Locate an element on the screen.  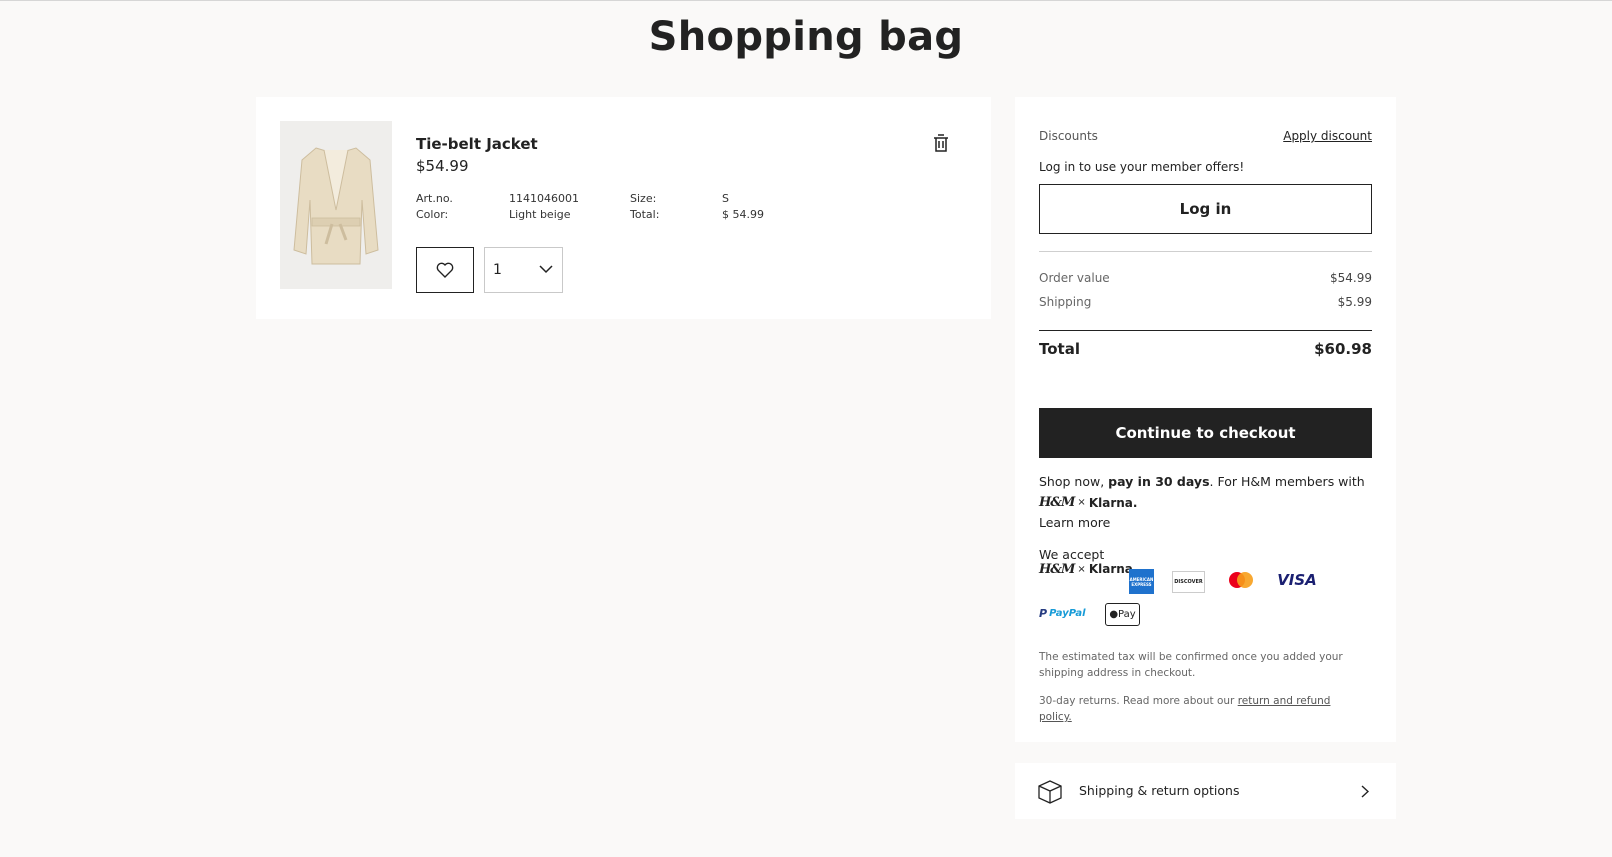
jacket-illustration is located at coordinates (336, 206).